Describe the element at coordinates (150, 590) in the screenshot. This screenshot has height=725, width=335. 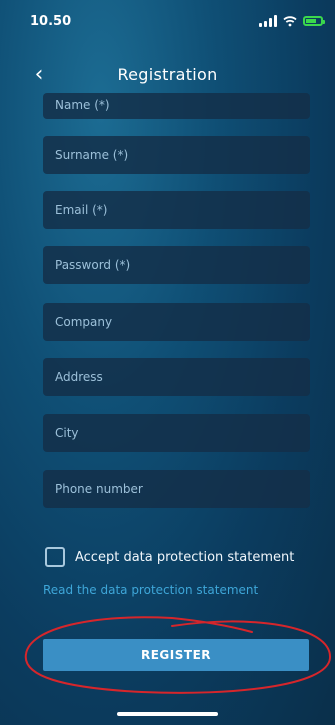
I see `read-data-protection-link: Read the data protection statement` at that location.